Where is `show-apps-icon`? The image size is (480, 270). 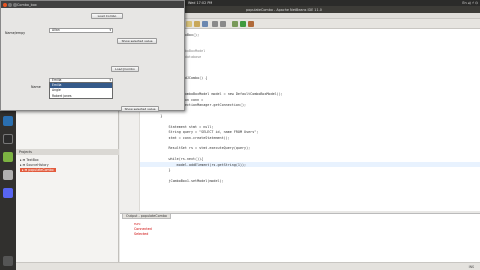
show-apps-icon is located at coordinates (8, 261).